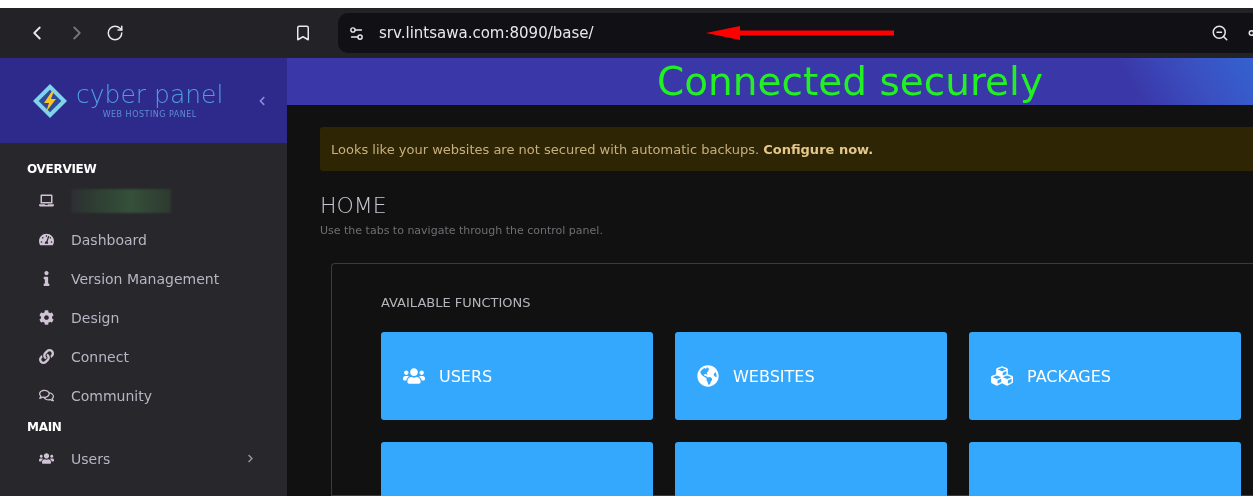  Describe the element at coordinates (149, 114) in the screenshot. I see `logo-tagline: WEB HOSTING PANEL` at that location.